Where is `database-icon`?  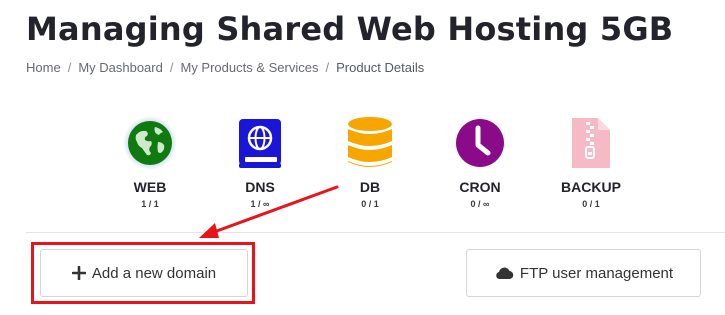
database-icon is located at coordinates (370, 142).